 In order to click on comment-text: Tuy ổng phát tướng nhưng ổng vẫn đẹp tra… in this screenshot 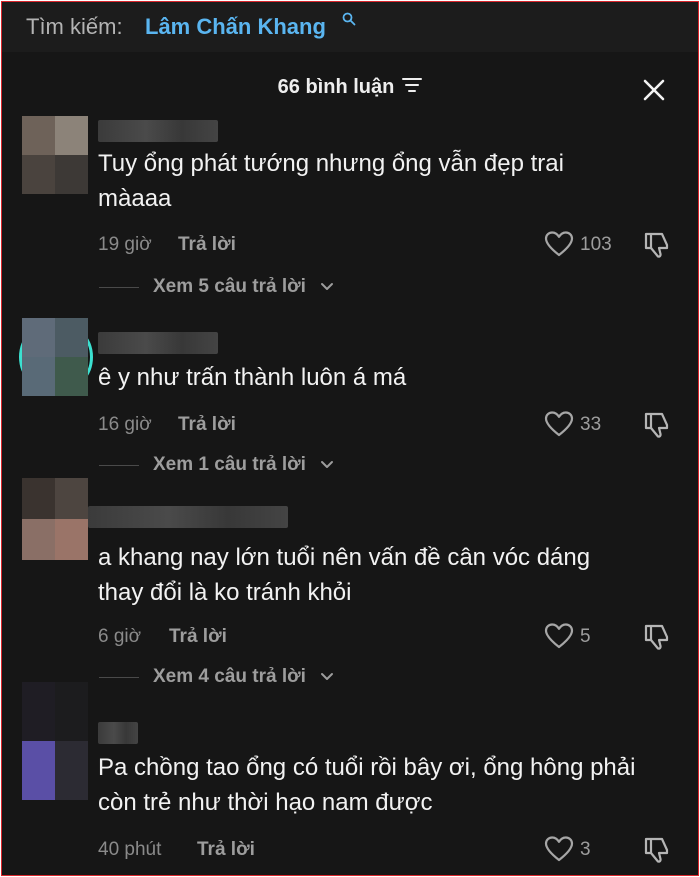, I will do `click(331, 181)`.